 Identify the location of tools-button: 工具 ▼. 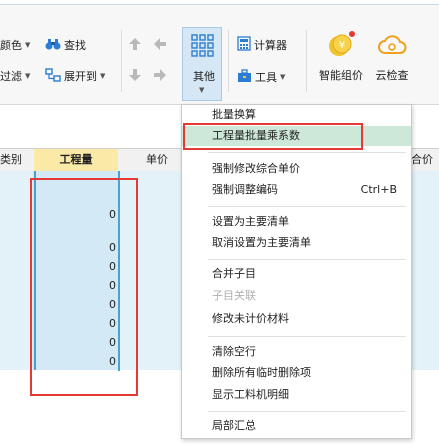
(261, 77).